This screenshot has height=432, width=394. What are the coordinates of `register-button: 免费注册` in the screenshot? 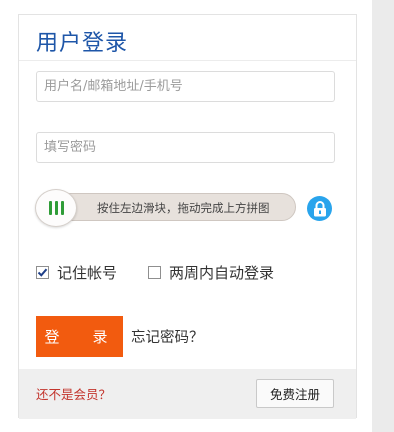 It's located at (295, 393).